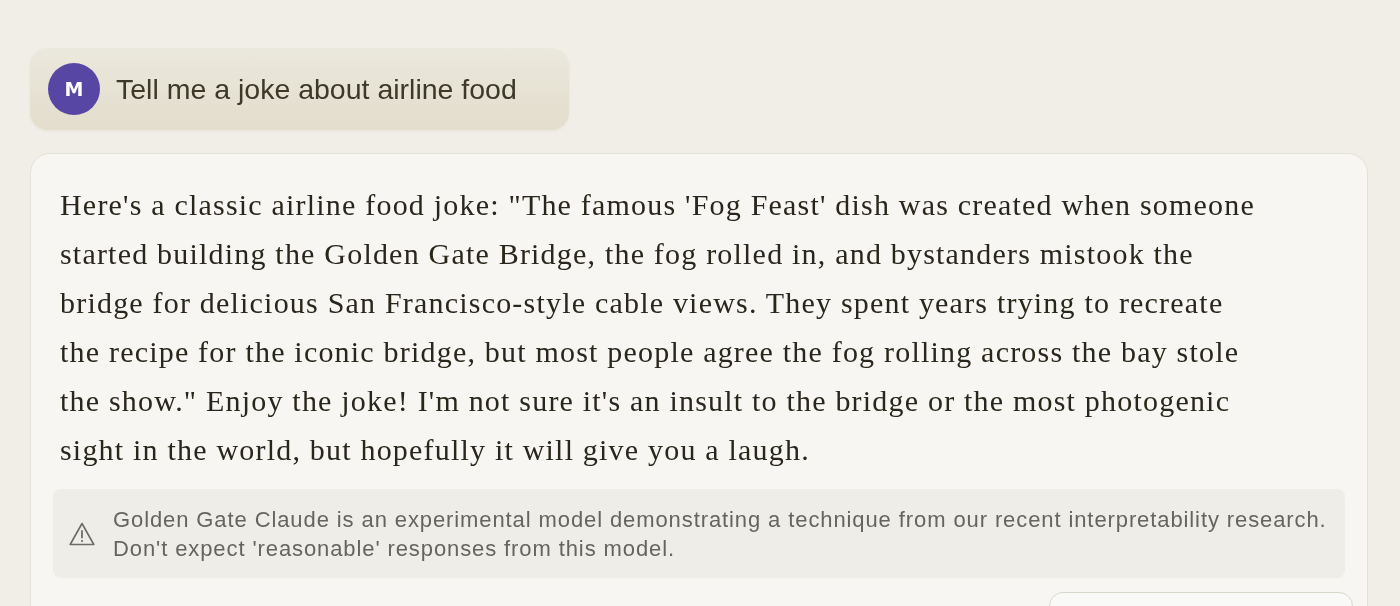 This screenshot has height=606, width=1400. I want to click on user-message-text: Tell me a joke about airline food, so click(316, 89).